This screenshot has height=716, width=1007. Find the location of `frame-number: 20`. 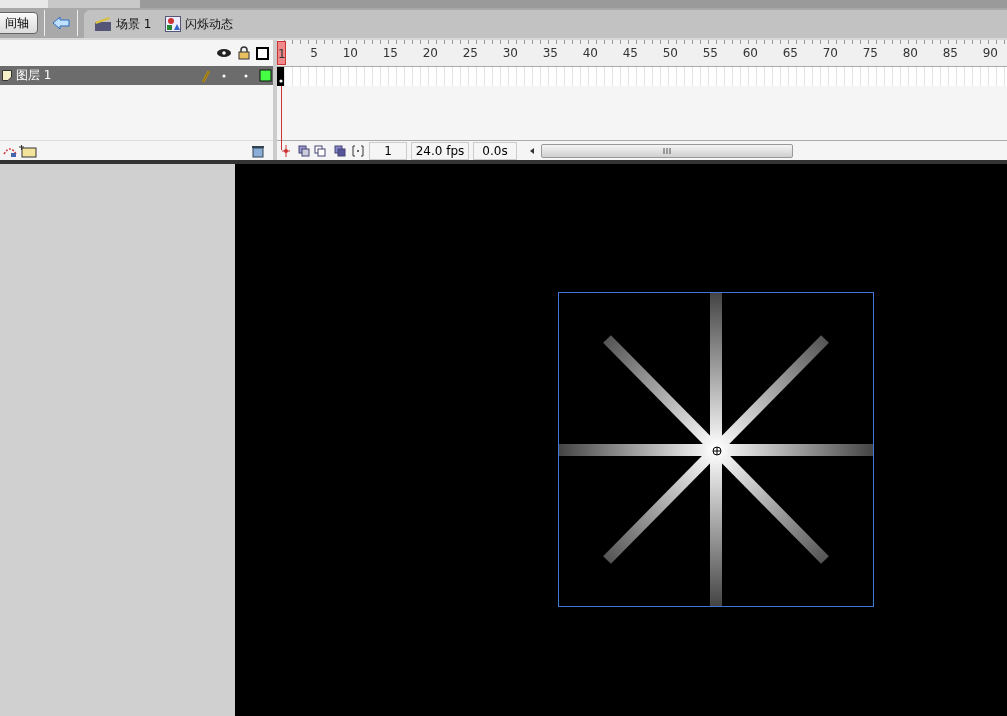

frame-number: 20 is located at coordinates (418, 53).